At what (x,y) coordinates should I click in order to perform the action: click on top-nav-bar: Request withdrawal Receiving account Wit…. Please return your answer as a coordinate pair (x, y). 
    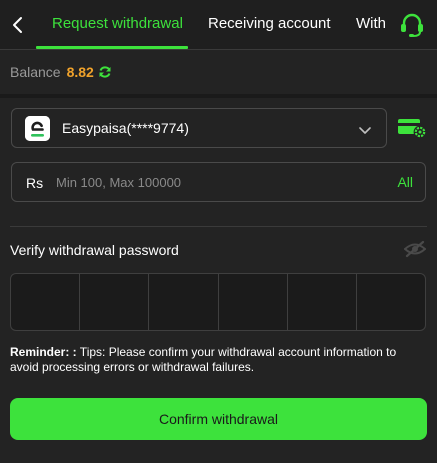
    Looking at the image, I should click on (218, 25).